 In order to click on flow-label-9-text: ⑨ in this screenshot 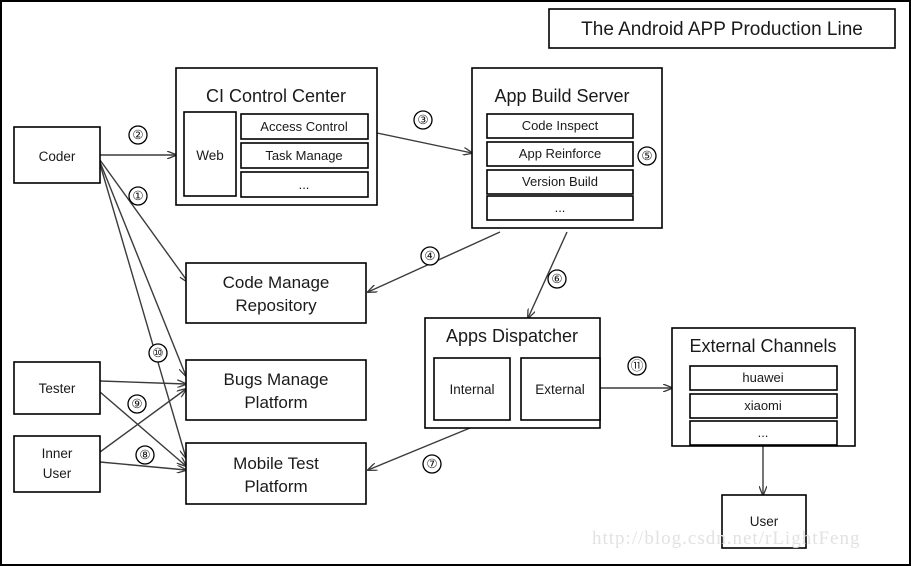, I will do `click(136, 404)`.